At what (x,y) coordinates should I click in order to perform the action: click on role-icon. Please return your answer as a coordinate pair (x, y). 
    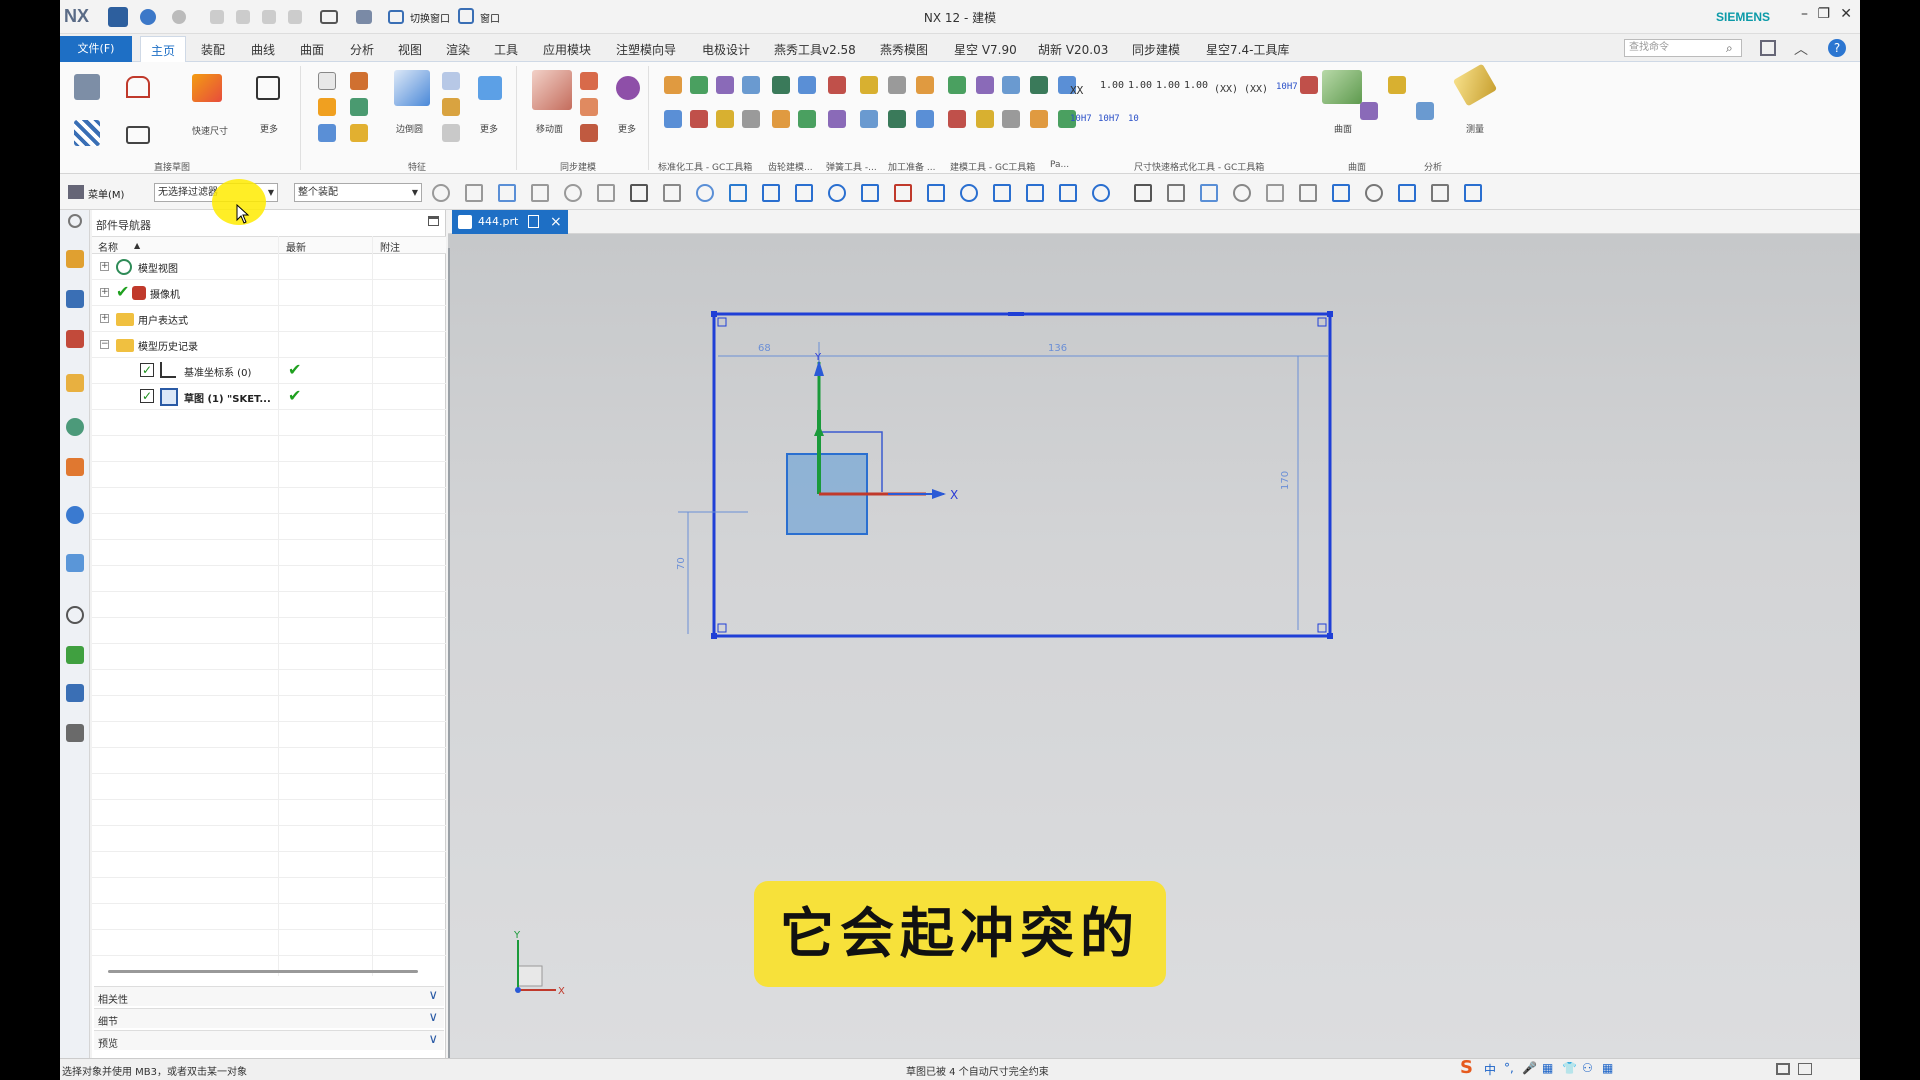
    Looking at the image, I should click on (75, 563).